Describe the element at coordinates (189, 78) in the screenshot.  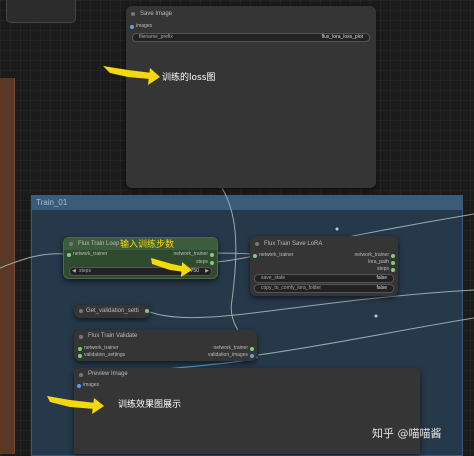
I see `annotation-loss: 训练的loss图` at that location.